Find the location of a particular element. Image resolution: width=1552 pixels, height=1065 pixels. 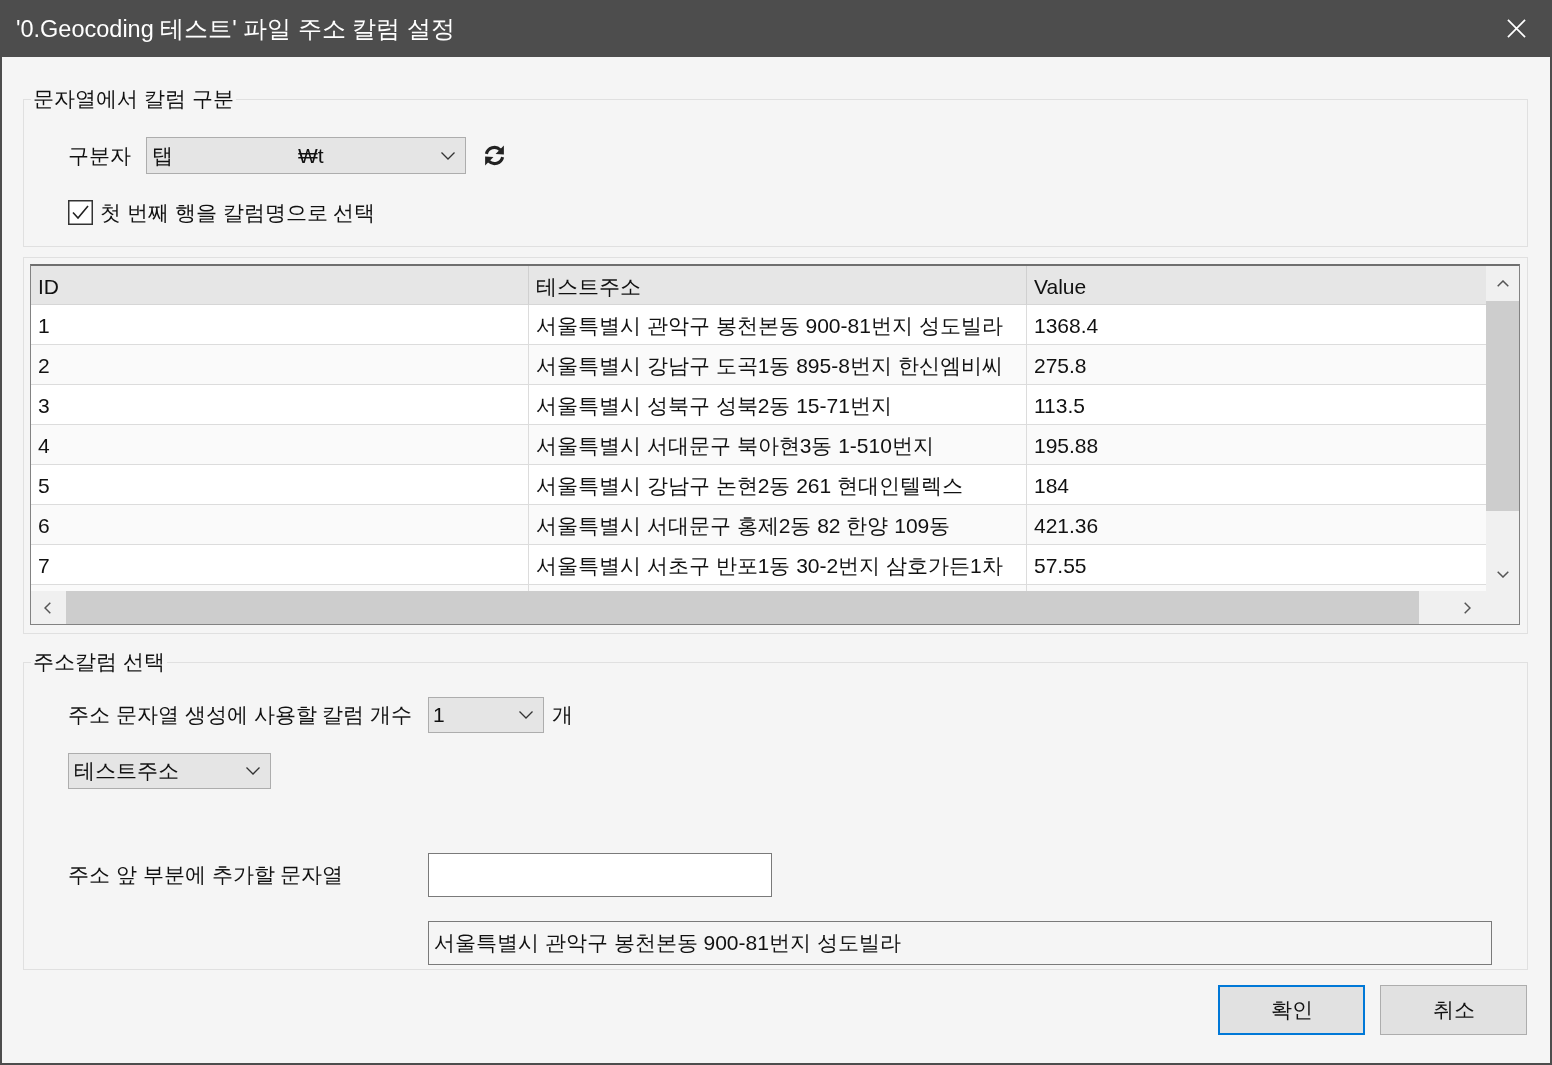

window-title: '0.Geocoding 테스트' 파일 주소 칼럼 설정 is located at coordinates (235, 29).